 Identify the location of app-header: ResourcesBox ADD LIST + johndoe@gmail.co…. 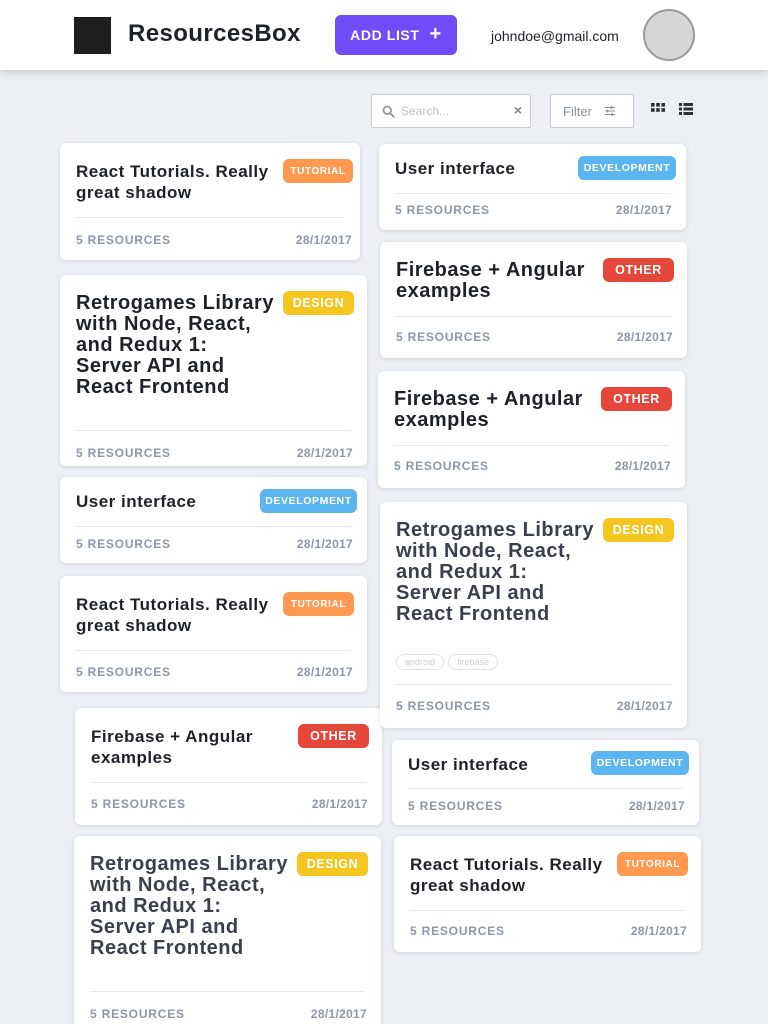
(384, 35).